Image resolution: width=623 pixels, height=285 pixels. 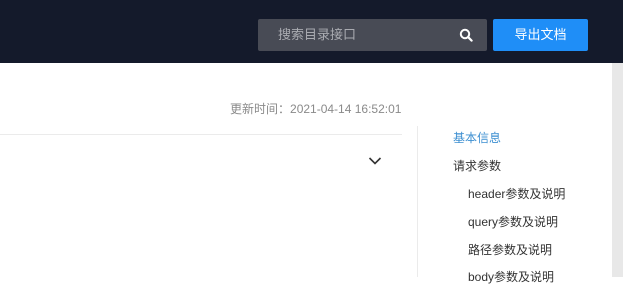 I want to click on search-box: 搜索目录接口, so click(x=372, y=35).